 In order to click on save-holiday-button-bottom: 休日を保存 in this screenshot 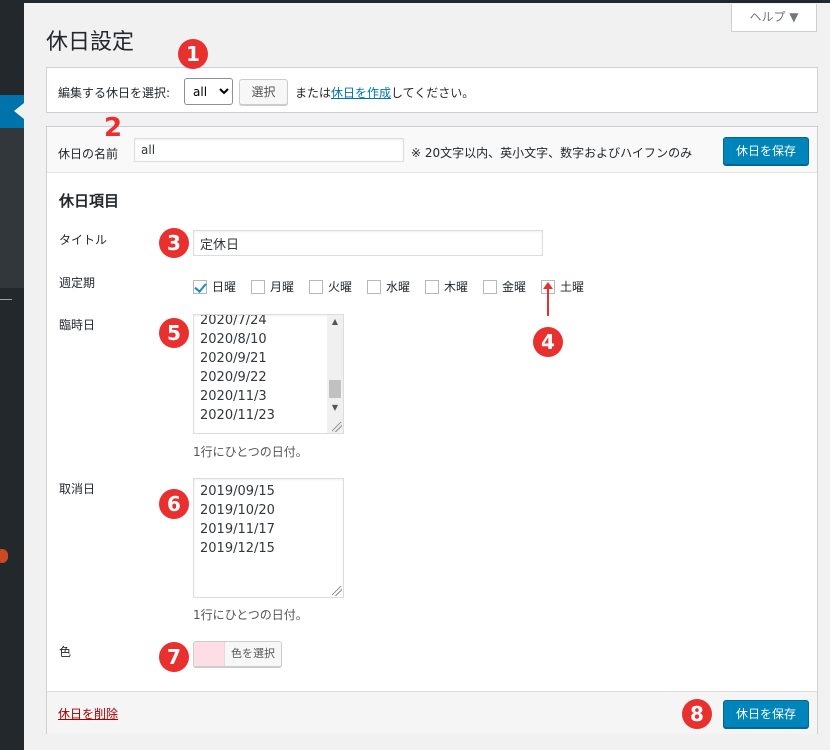, I will do `click(766, 714)`.